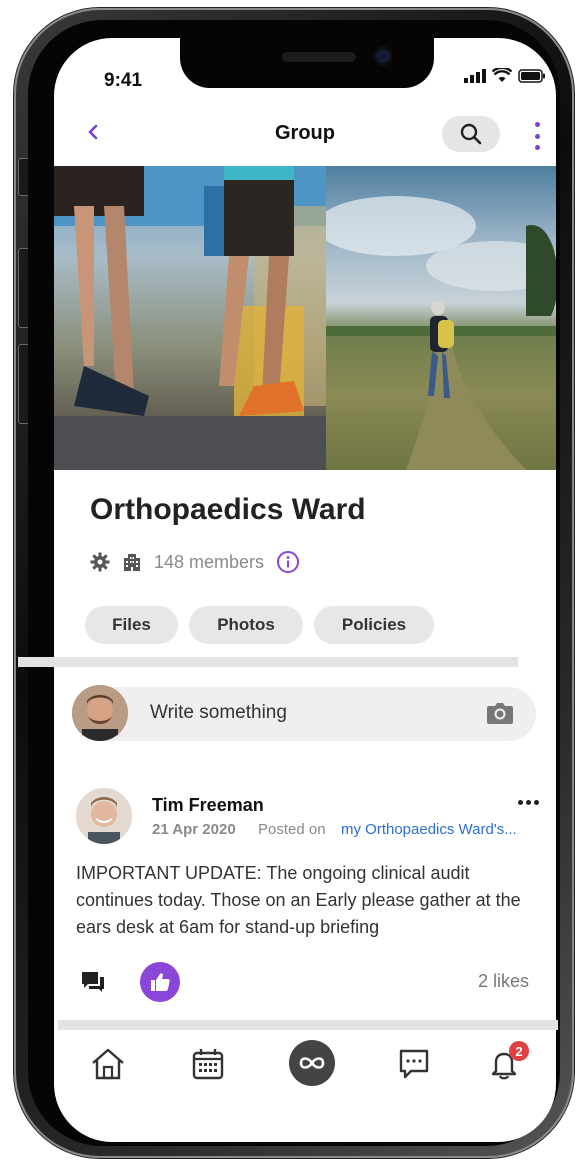 Image resolution: width=580 pixels, height=1167 pixels. I want to click on walker-image, so click(441, 333).